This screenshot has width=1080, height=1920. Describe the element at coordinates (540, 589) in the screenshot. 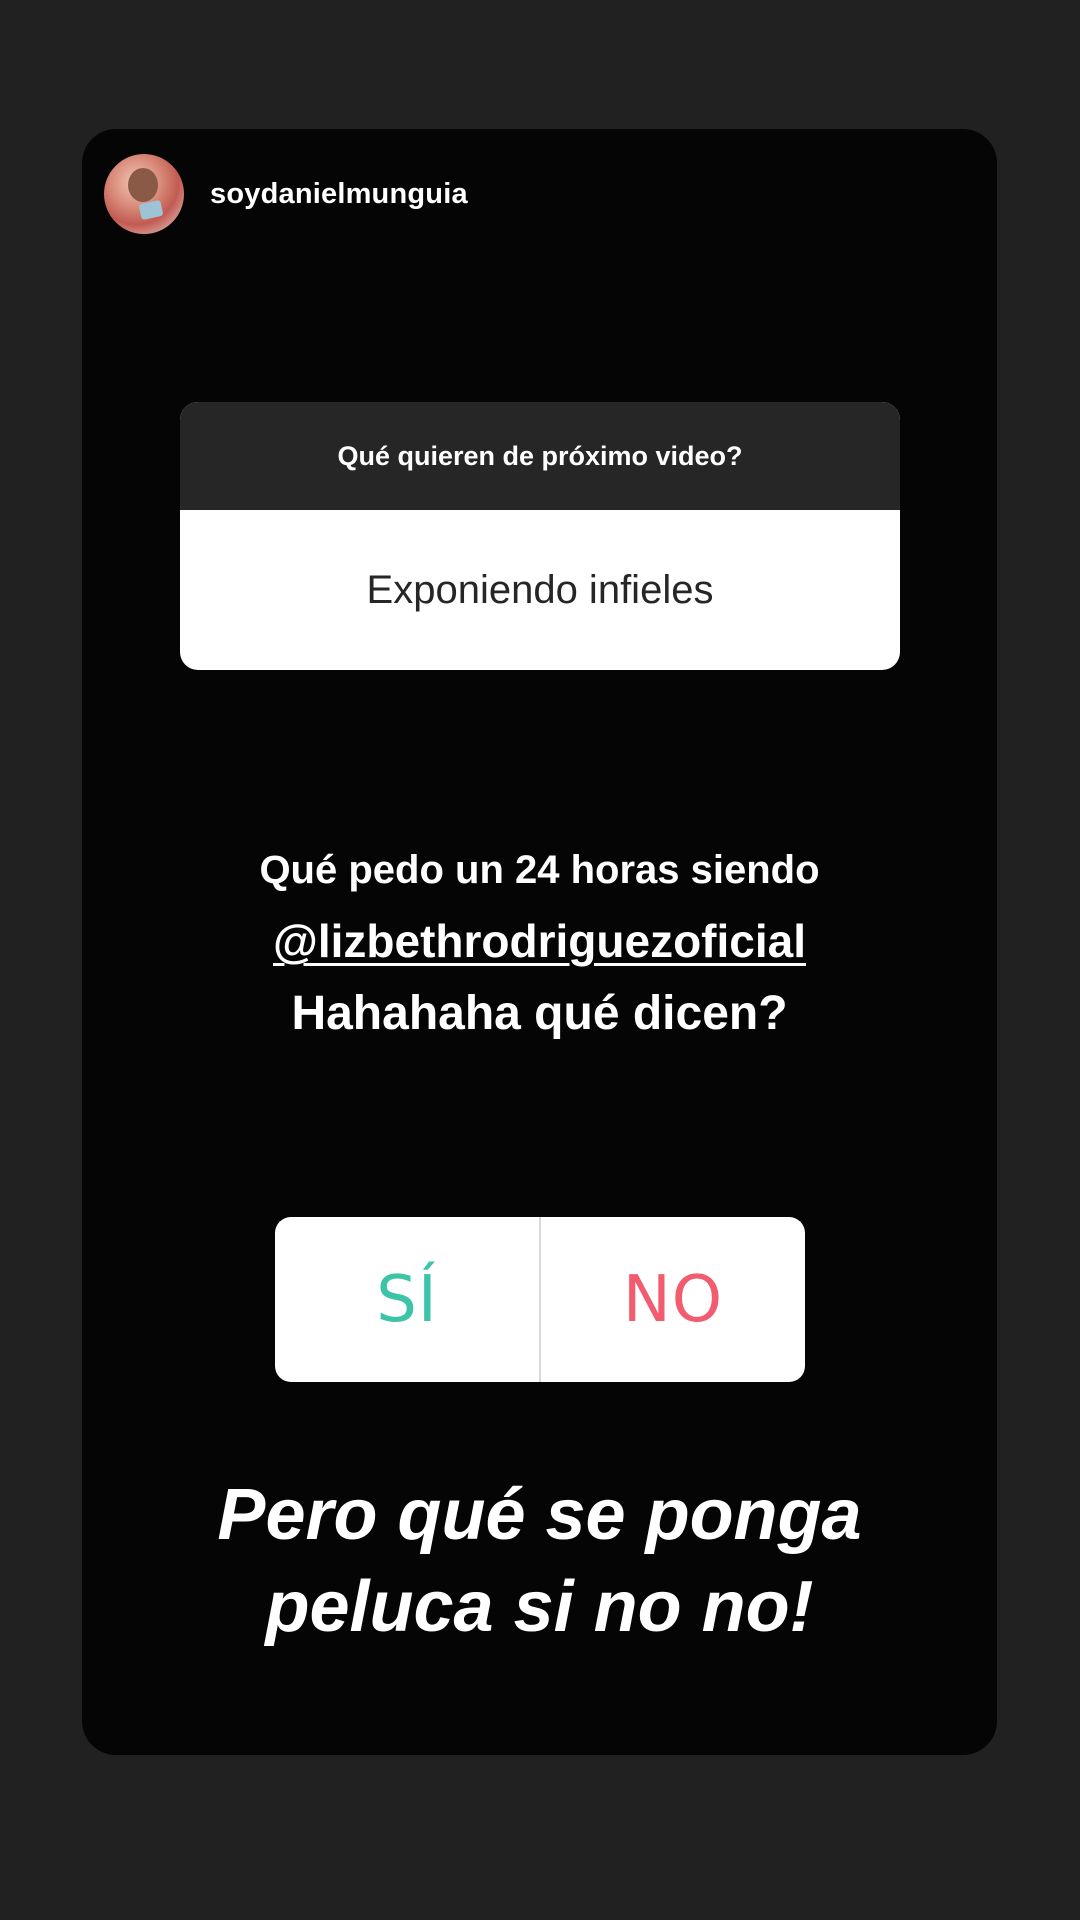

I see `question-answer: Exponiendo infieles` at that location.